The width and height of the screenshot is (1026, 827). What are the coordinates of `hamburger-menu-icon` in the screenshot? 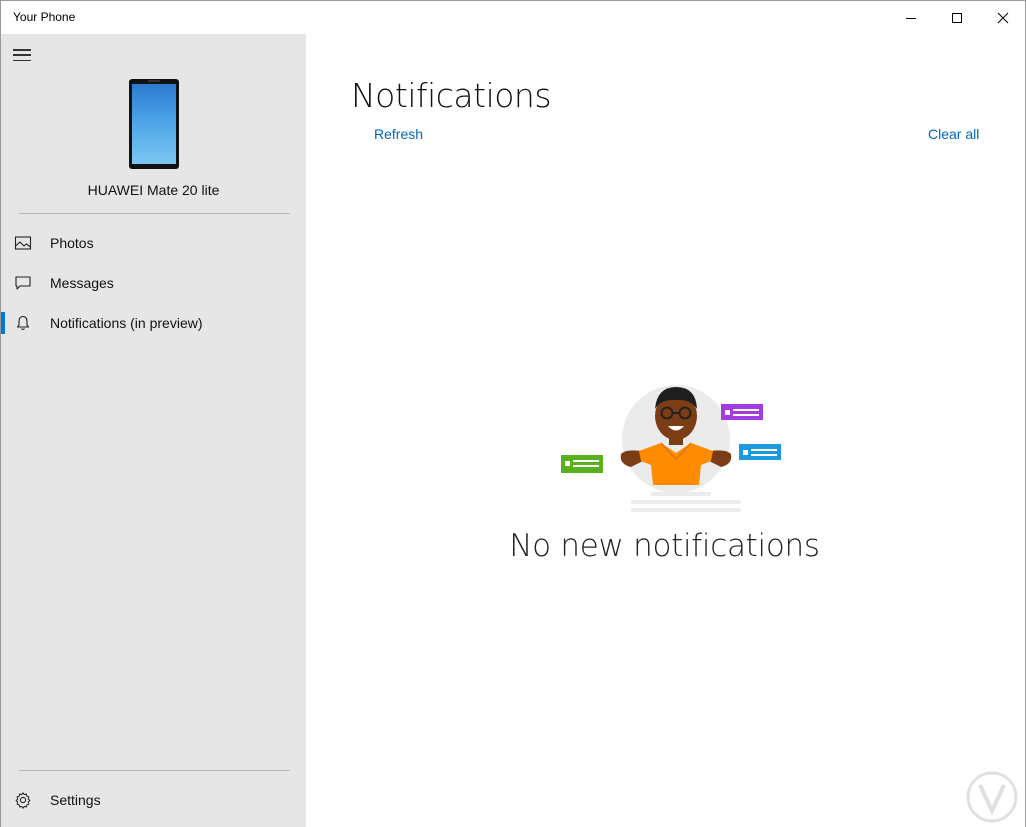 It's located at (22, 55).